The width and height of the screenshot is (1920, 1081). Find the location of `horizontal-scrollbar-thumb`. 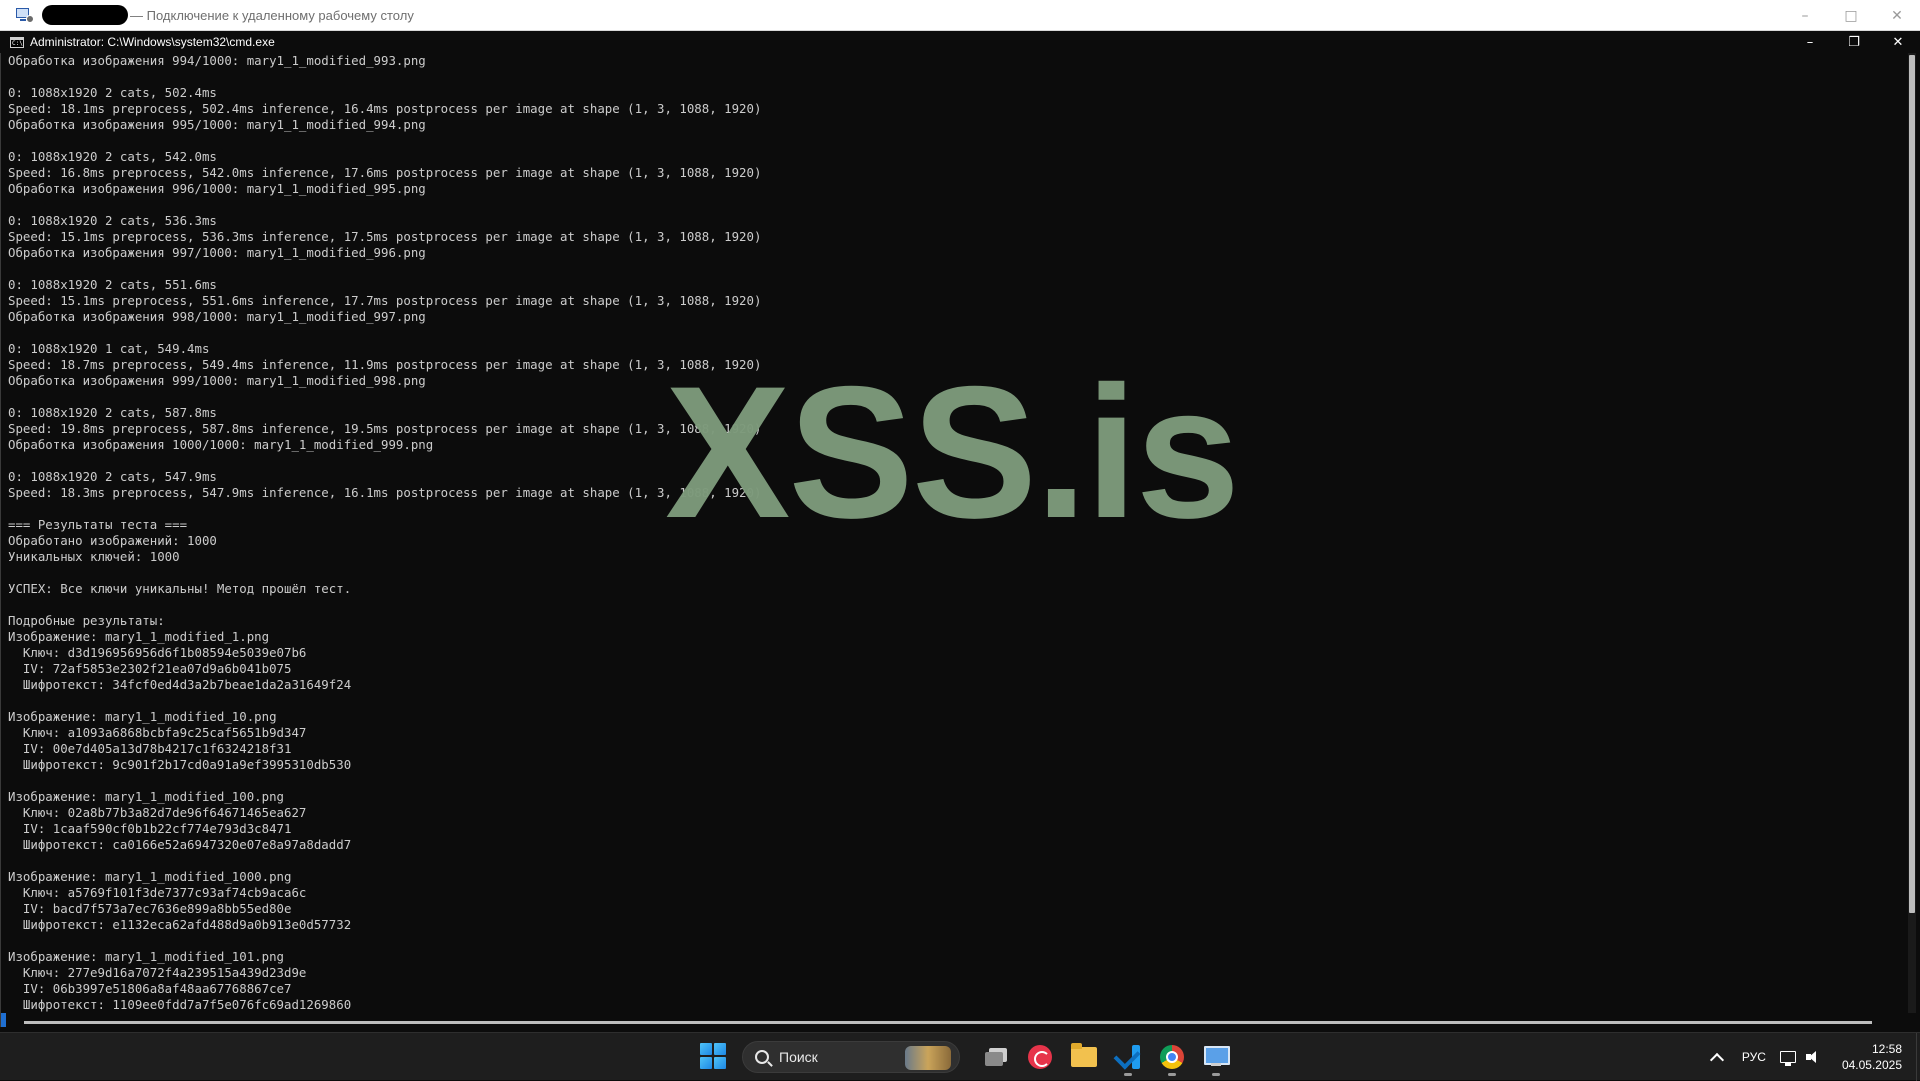

horizontal-scrollbar-thumb is located at coordinates (948, 1022).